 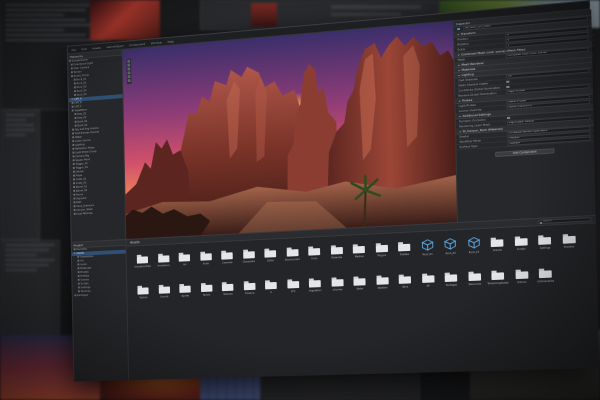 What do you see at coordinates (428, 251) in the screenshot?
I see `asset-item: Rock_01` at bounding box center [428, 251].